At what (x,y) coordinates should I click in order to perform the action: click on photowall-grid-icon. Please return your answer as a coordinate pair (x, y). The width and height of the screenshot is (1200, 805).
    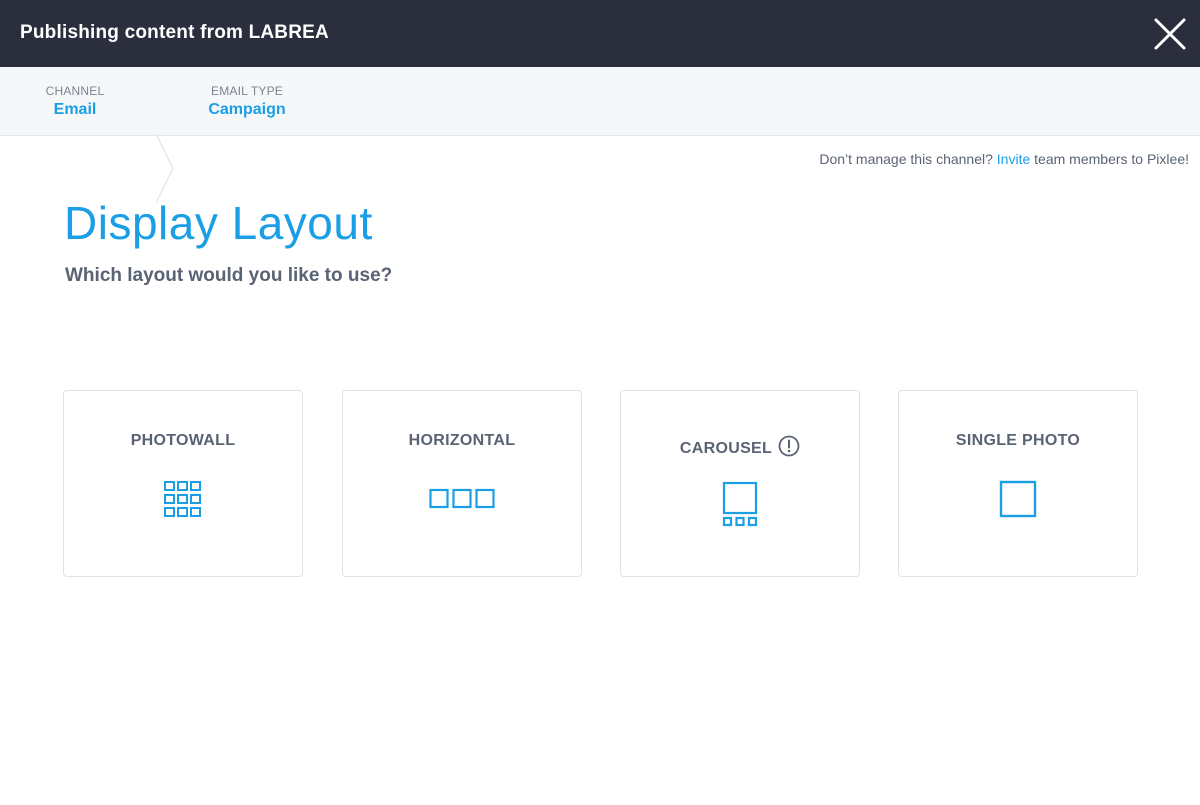
    Looking at the image, I should click on (182, 499).